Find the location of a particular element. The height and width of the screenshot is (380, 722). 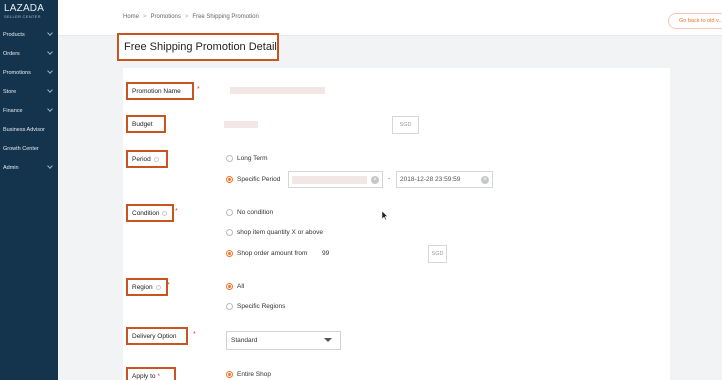

sidebar-item-label: Finance is located at coordinates (13, 111).